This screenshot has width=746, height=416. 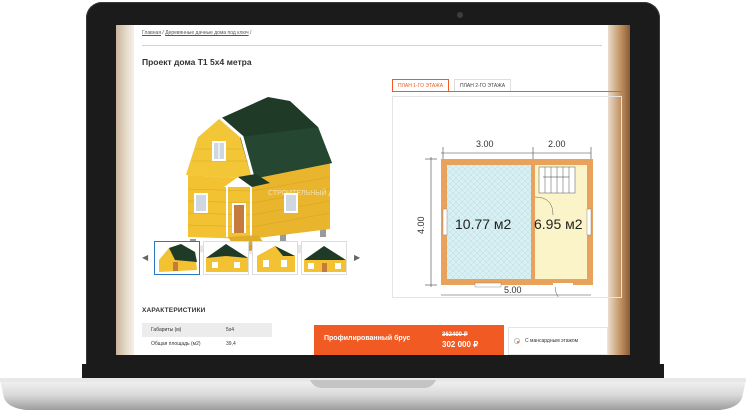 What do you see at coordinates (306, 192) in the screenshot?
I see `watermark-text: СТРОИТЕЛЬНЫЙ ДОМ РФ` at bounding box center [306, 192].